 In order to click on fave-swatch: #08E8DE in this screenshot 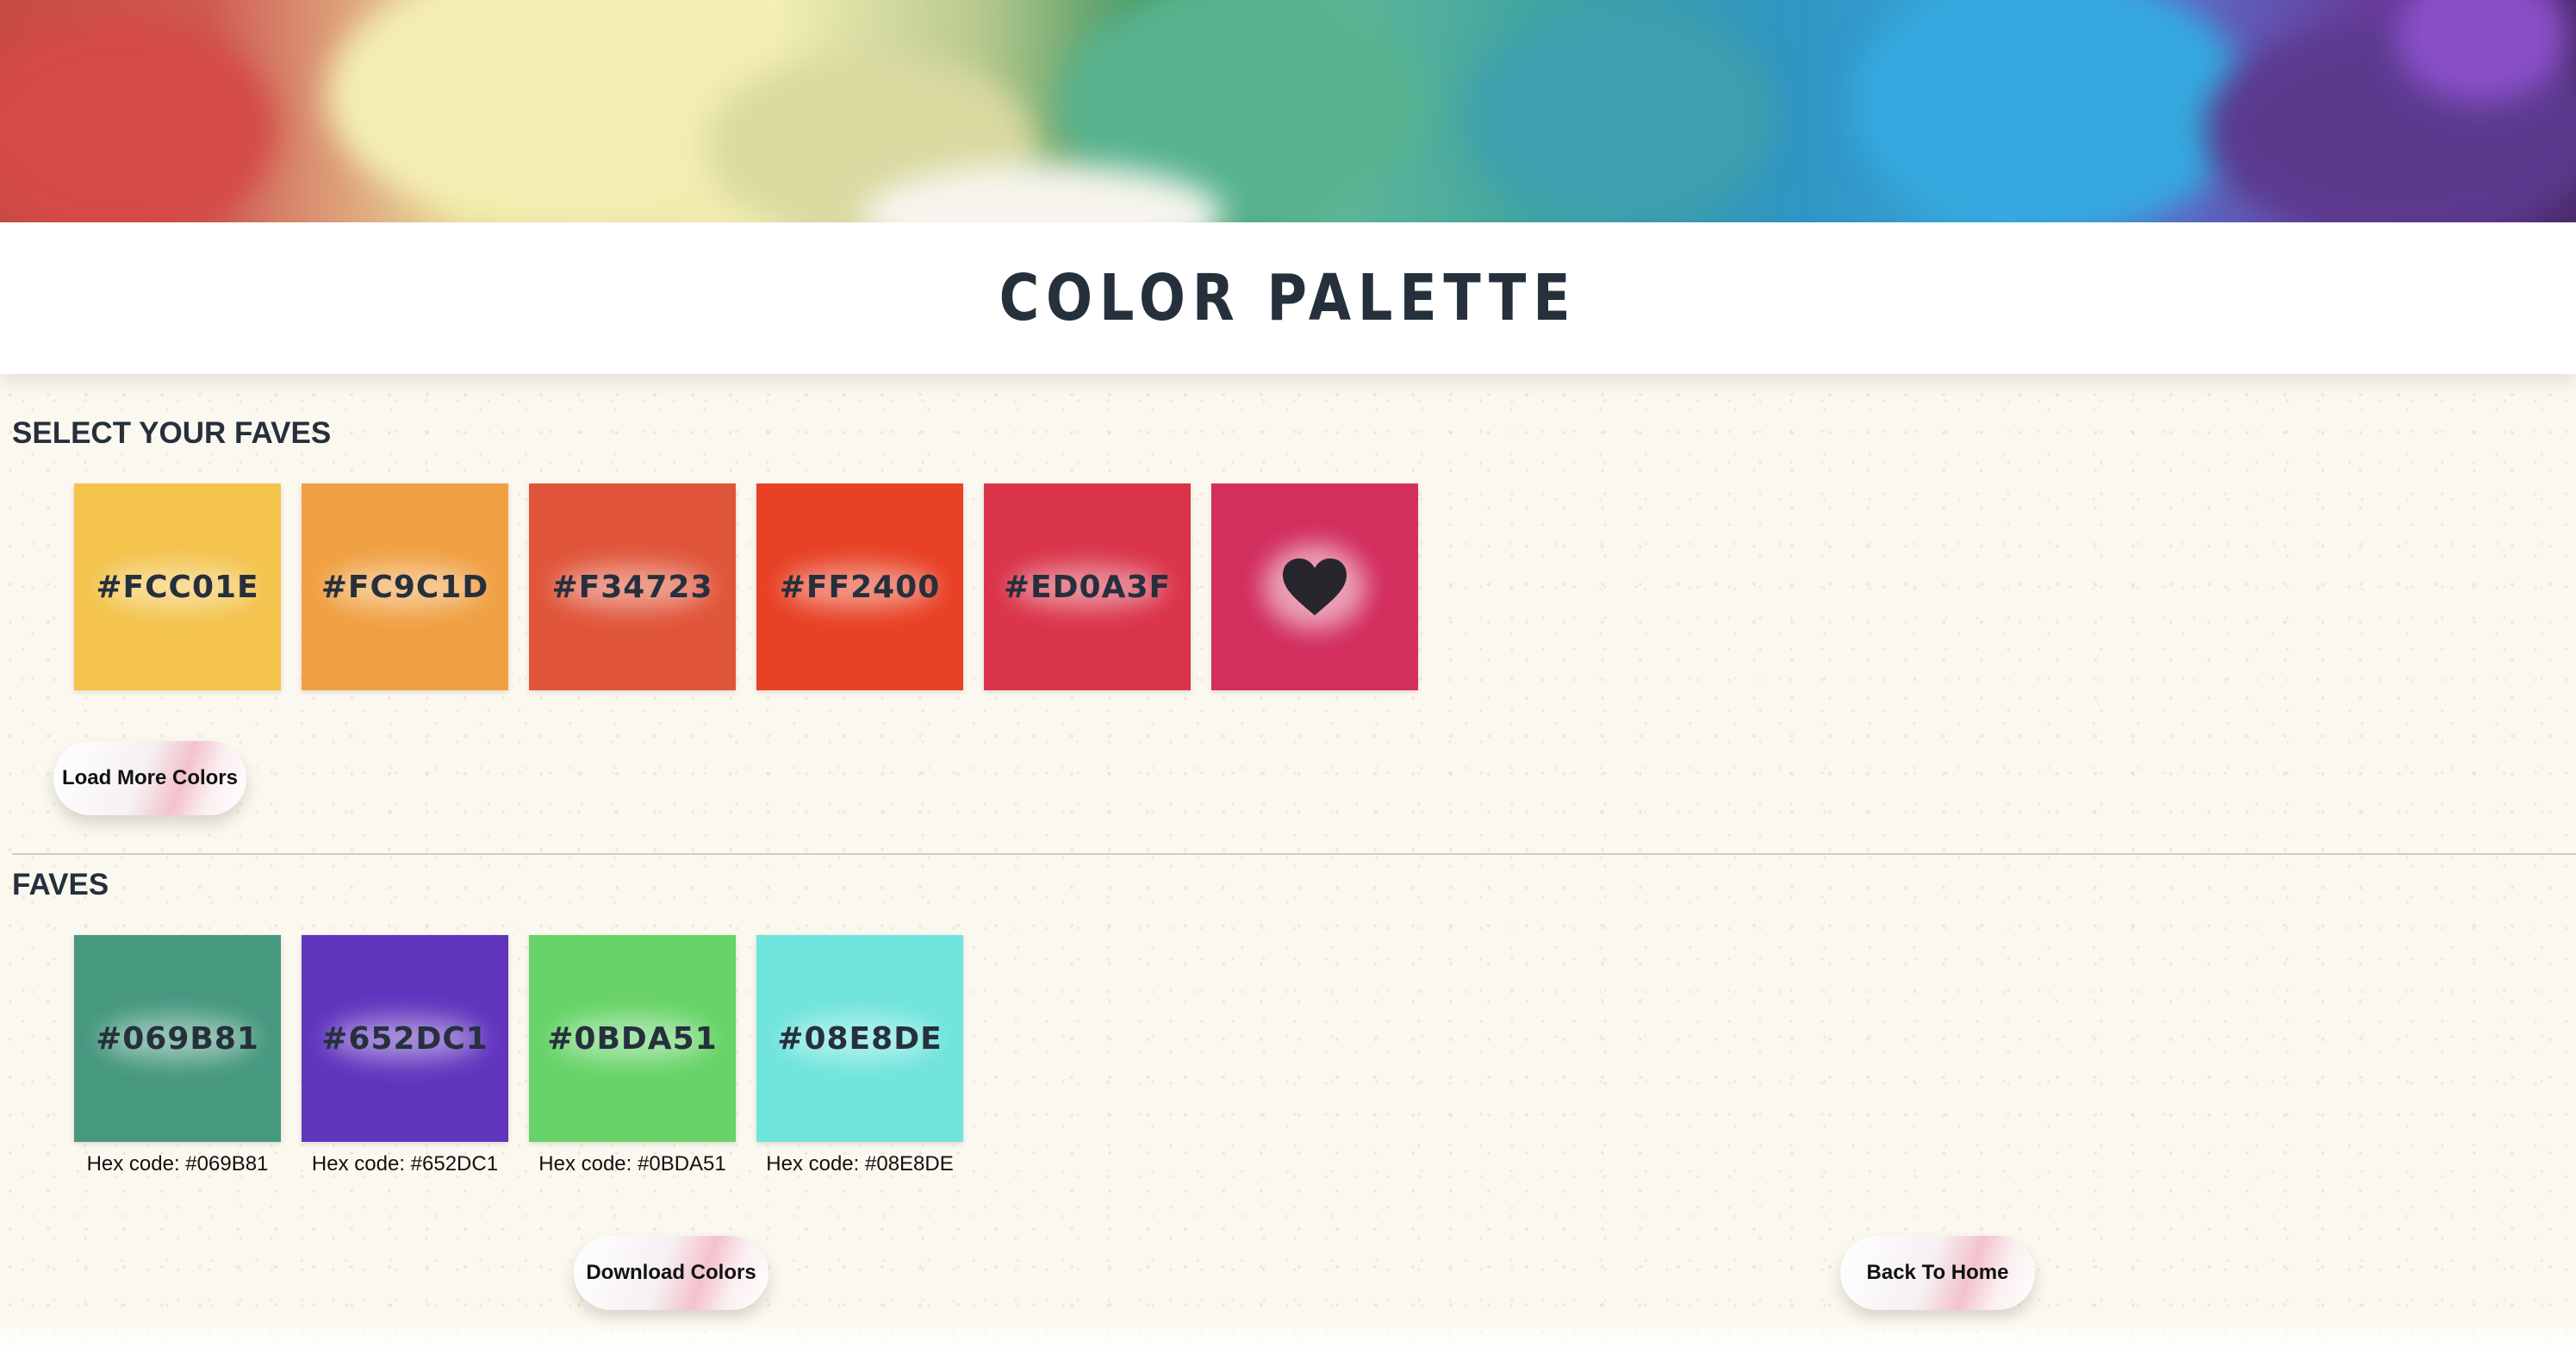, I will do `click(860, 1039)`.